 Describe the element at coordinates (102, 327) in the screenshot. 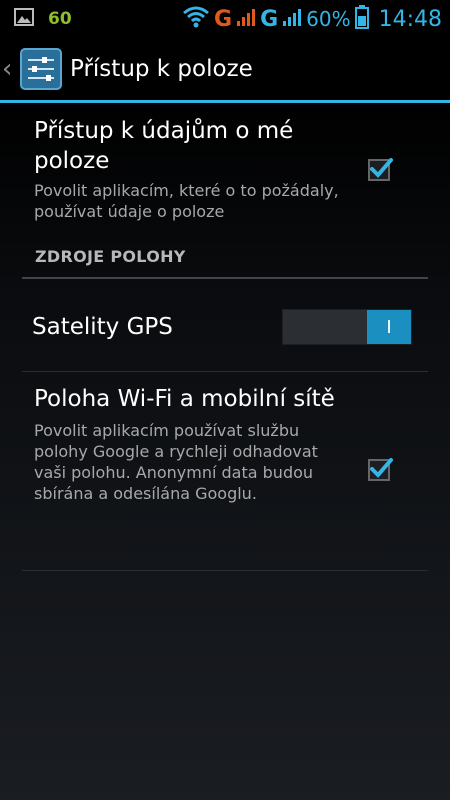

I see `pref-gps-title: Satelity GPS` at that location.